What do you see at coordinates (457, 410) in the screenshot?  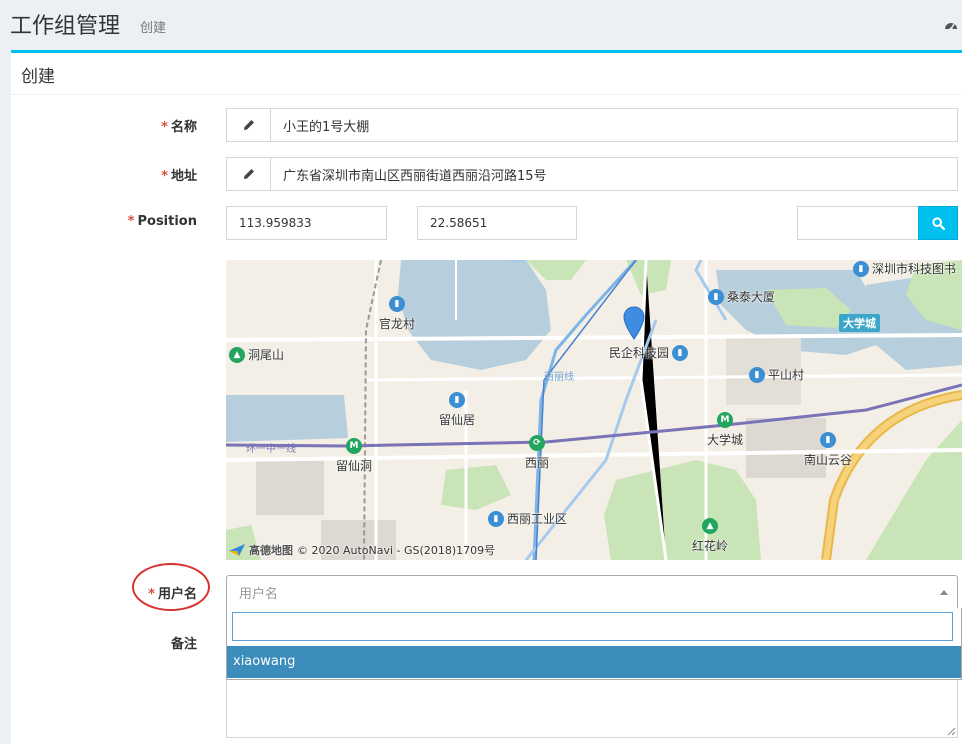 I see `poi-liuxianju: ▮ 留仙居` at bounding box center [457, 410].